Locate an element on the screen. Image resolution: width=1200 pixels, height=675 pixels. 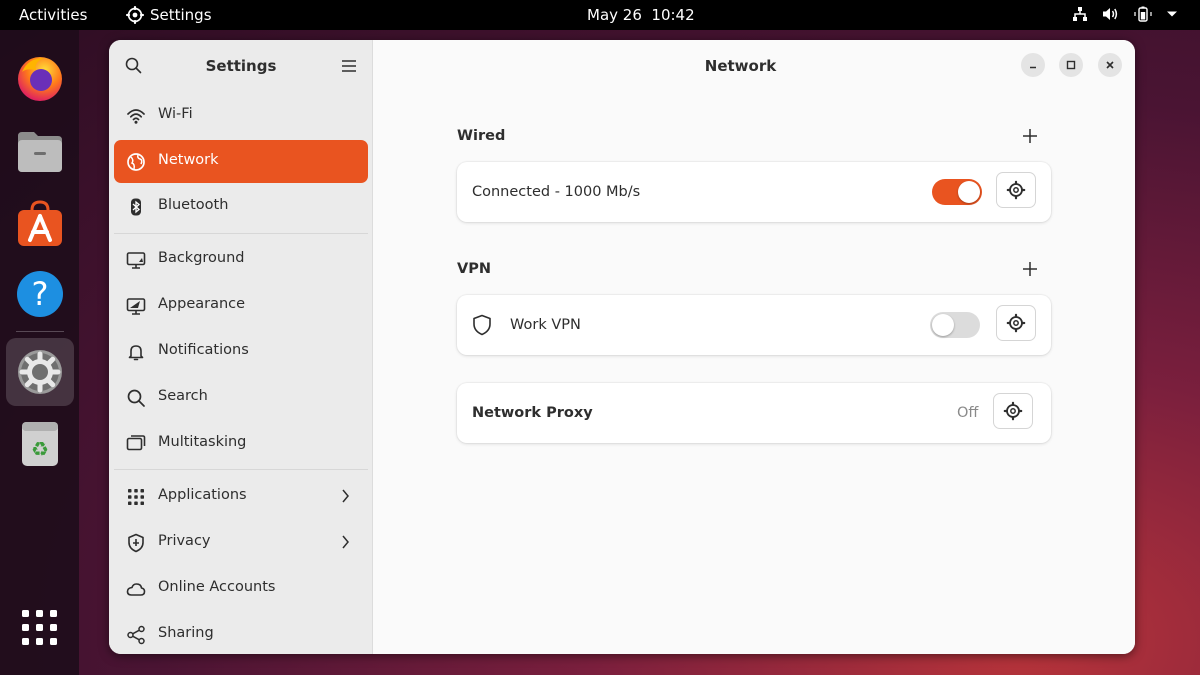
search-icon is located at coordinates (136, 398).